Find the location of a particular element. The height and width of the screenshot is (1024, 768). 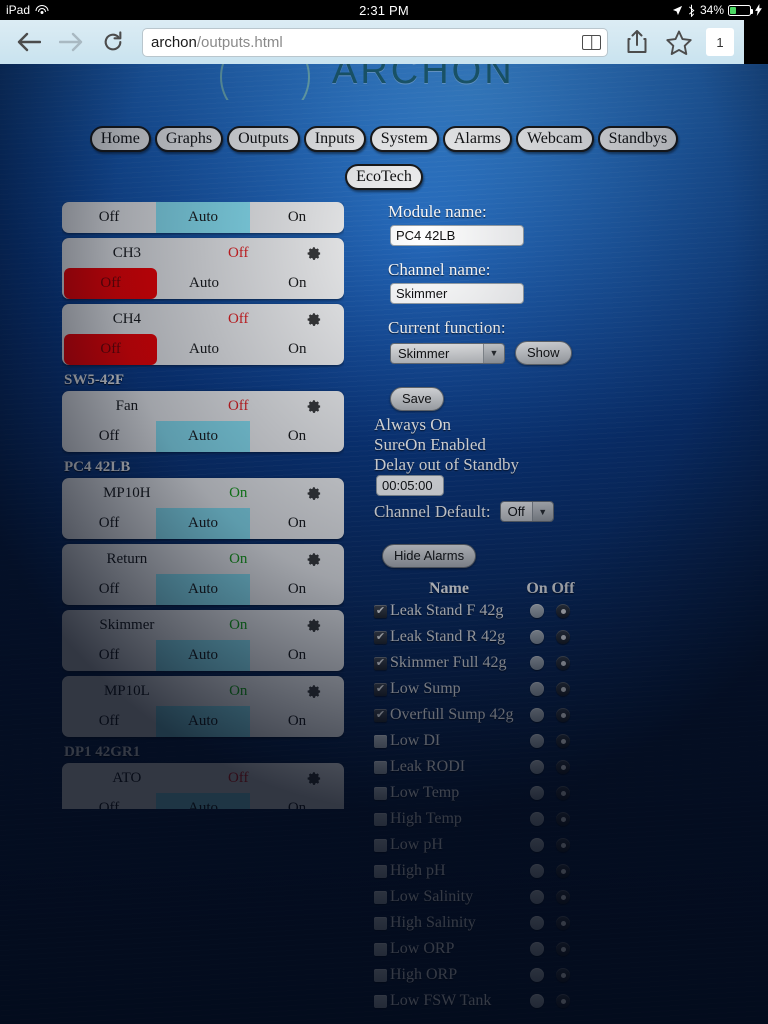

alarm-enable-high-salinity: High Salinity is located at coordinates (449, 923).